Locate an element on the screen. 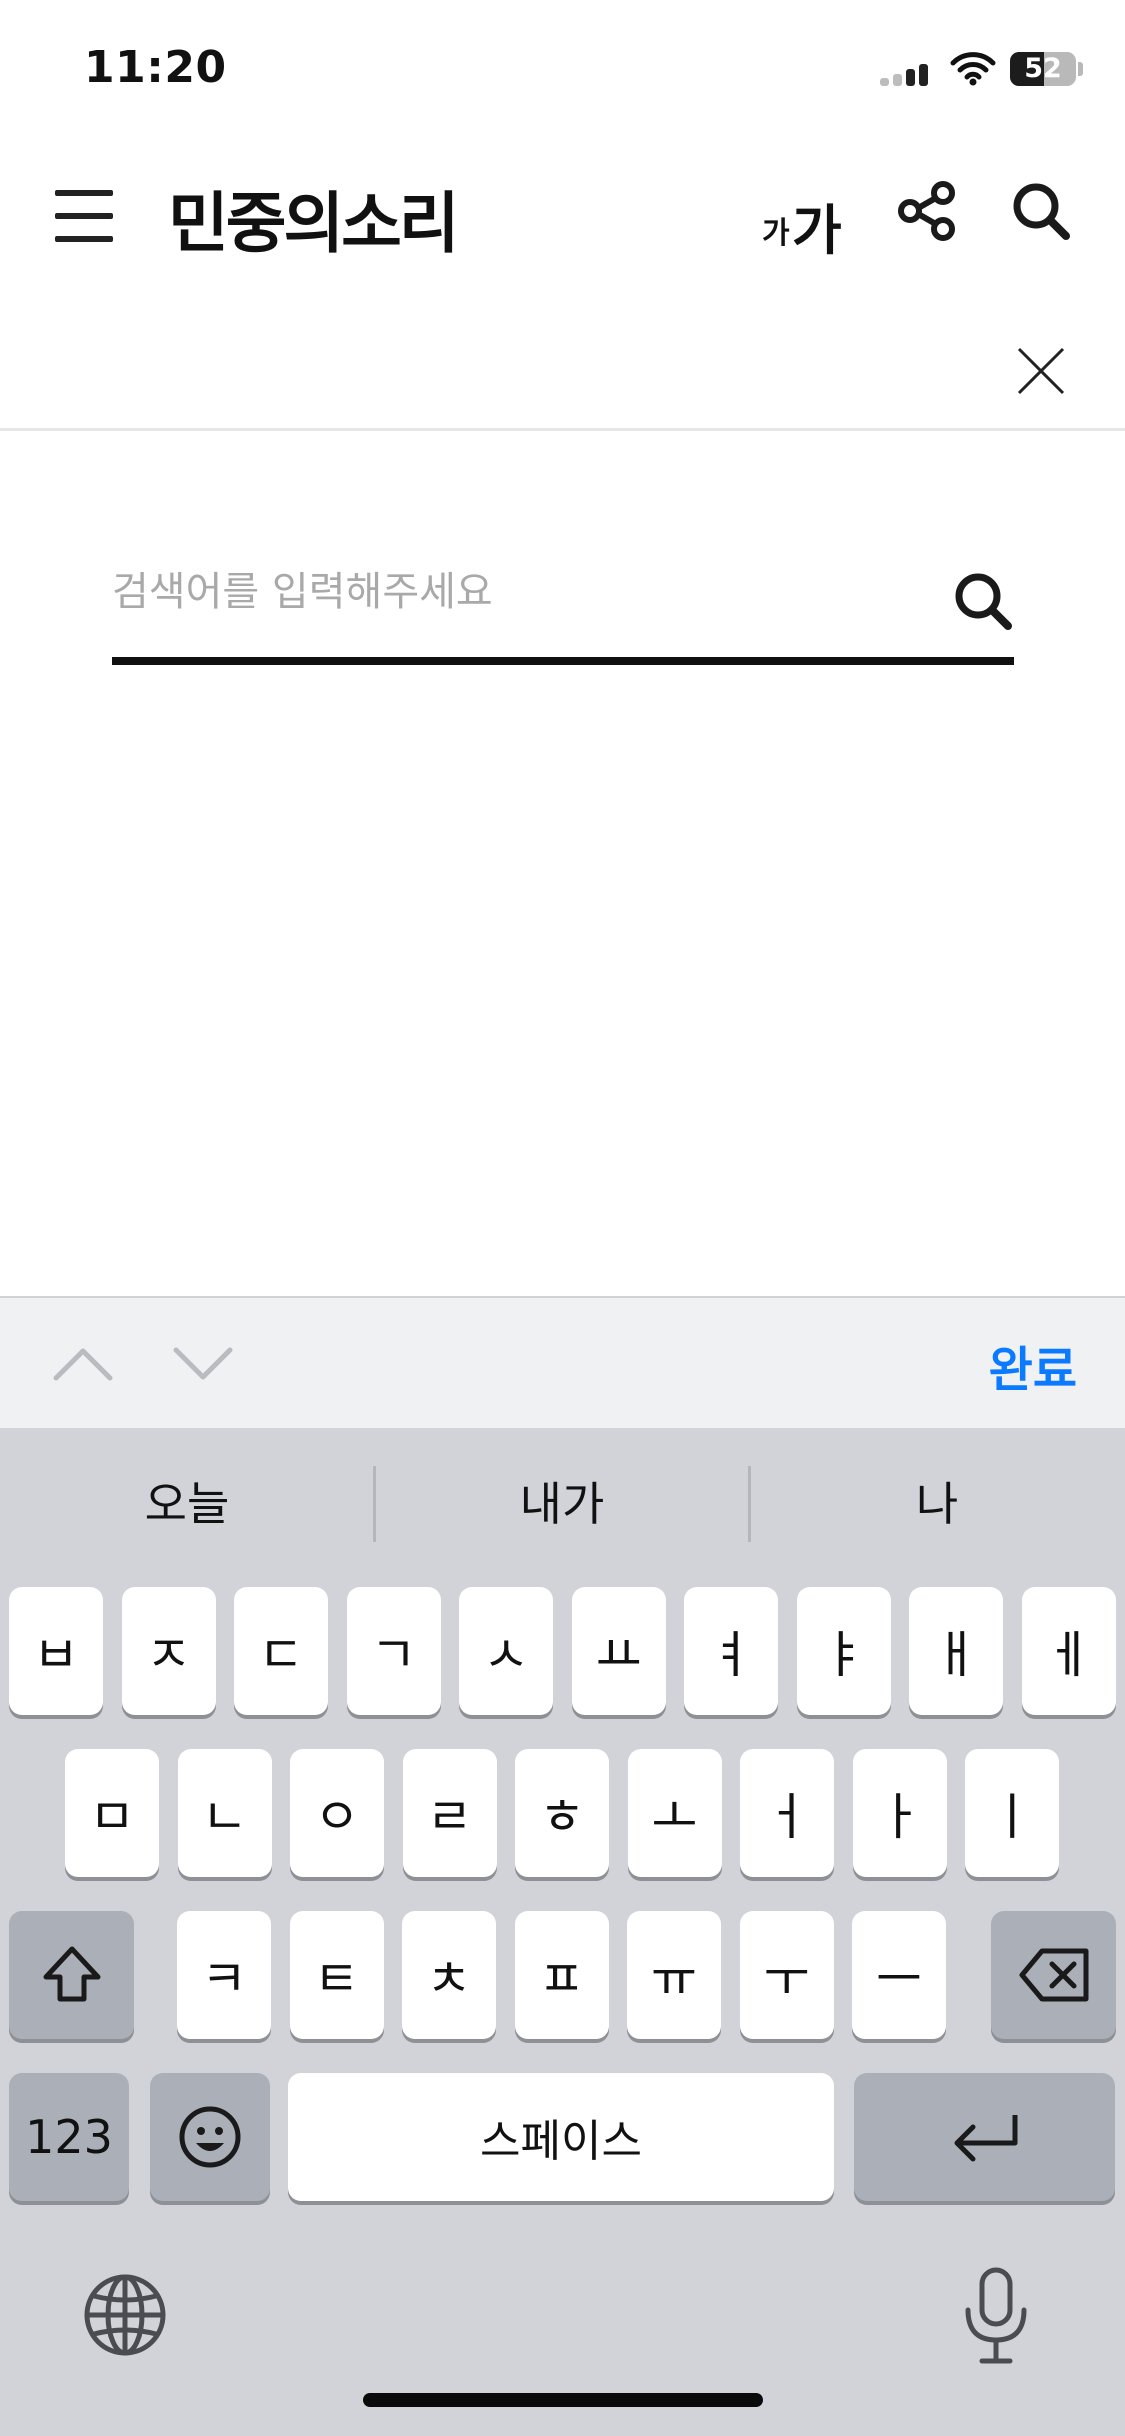 Image resolution: width=1125 pixels, height=2436 pixels. search-submit-icon is located at coordinates (983, 601).